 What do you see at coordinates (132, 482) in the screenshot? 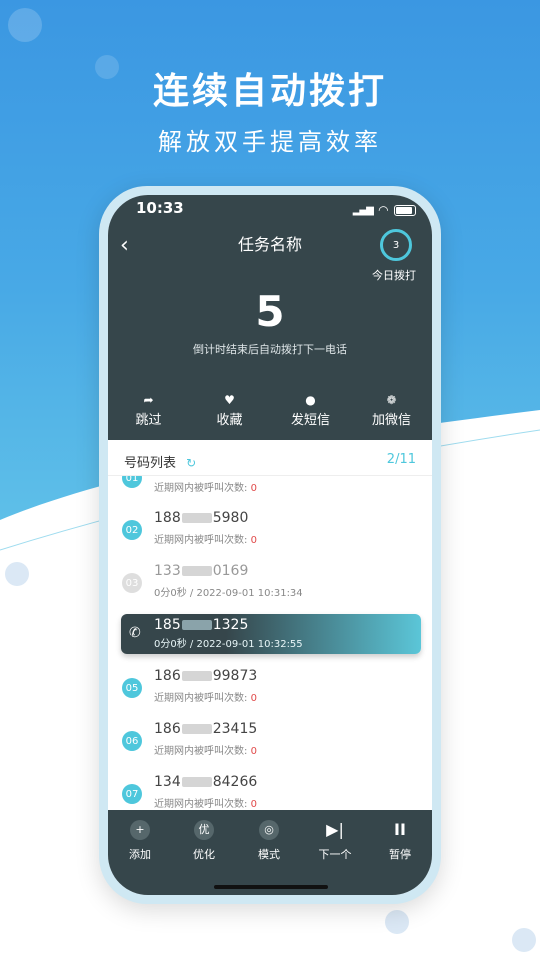
I see `row-index-badge: 01` at bounding box center [132, 482].